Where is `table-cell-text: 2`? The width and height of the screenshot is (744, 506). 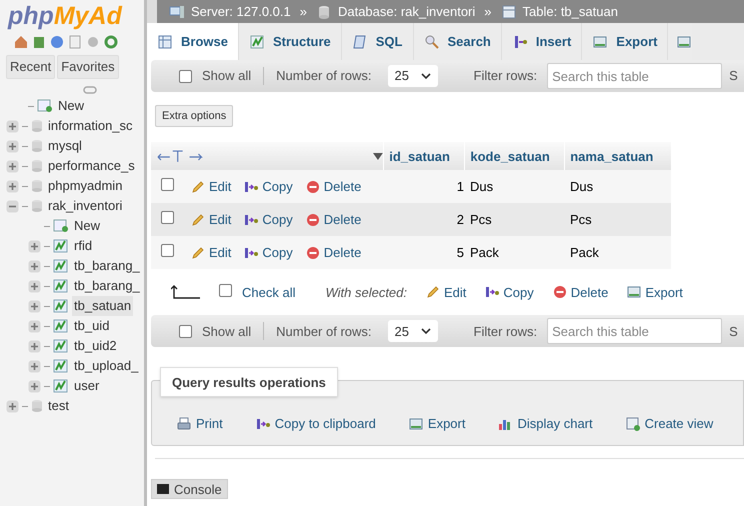 table-cell-text: 2 is located at coordinates (460, 220).